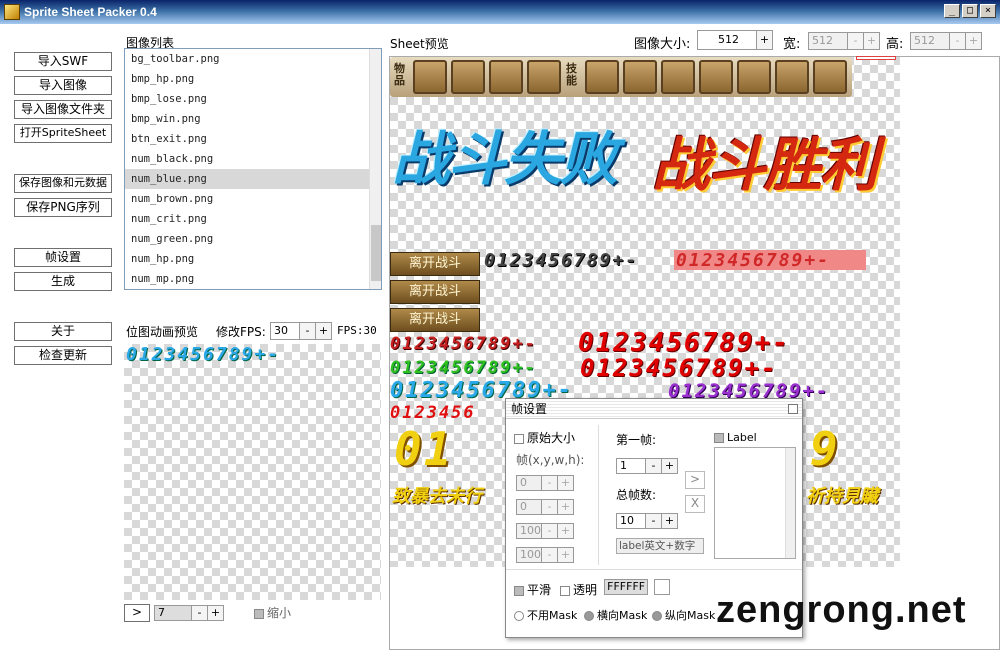  I want to click on list-scrollbar, so click(375, 169).